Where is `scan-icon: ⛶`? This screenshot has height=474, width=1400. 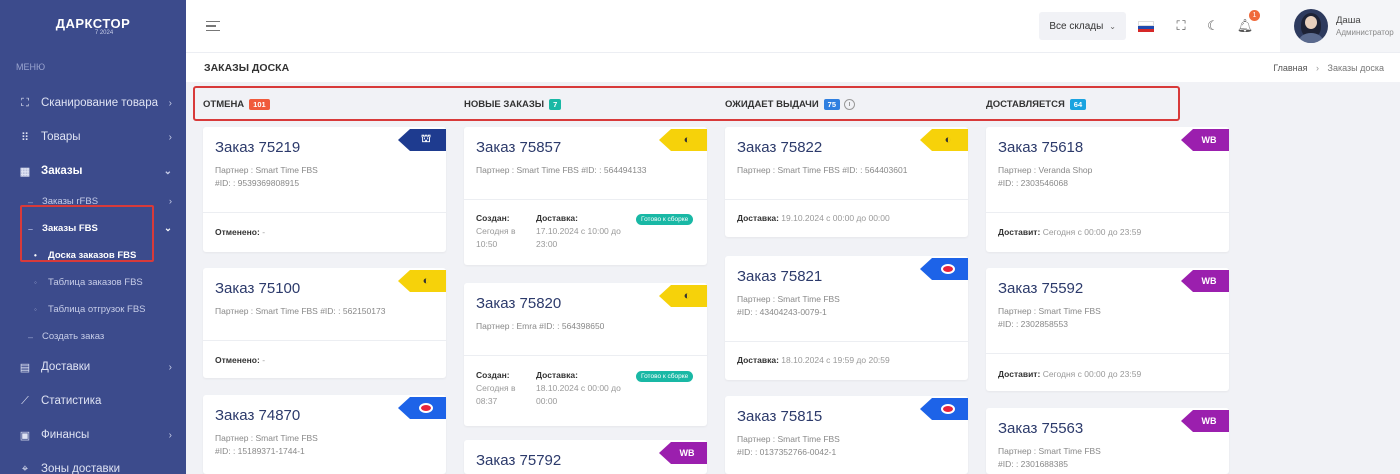
scan-icon: ⛶ is located at coordinates (25, 102).